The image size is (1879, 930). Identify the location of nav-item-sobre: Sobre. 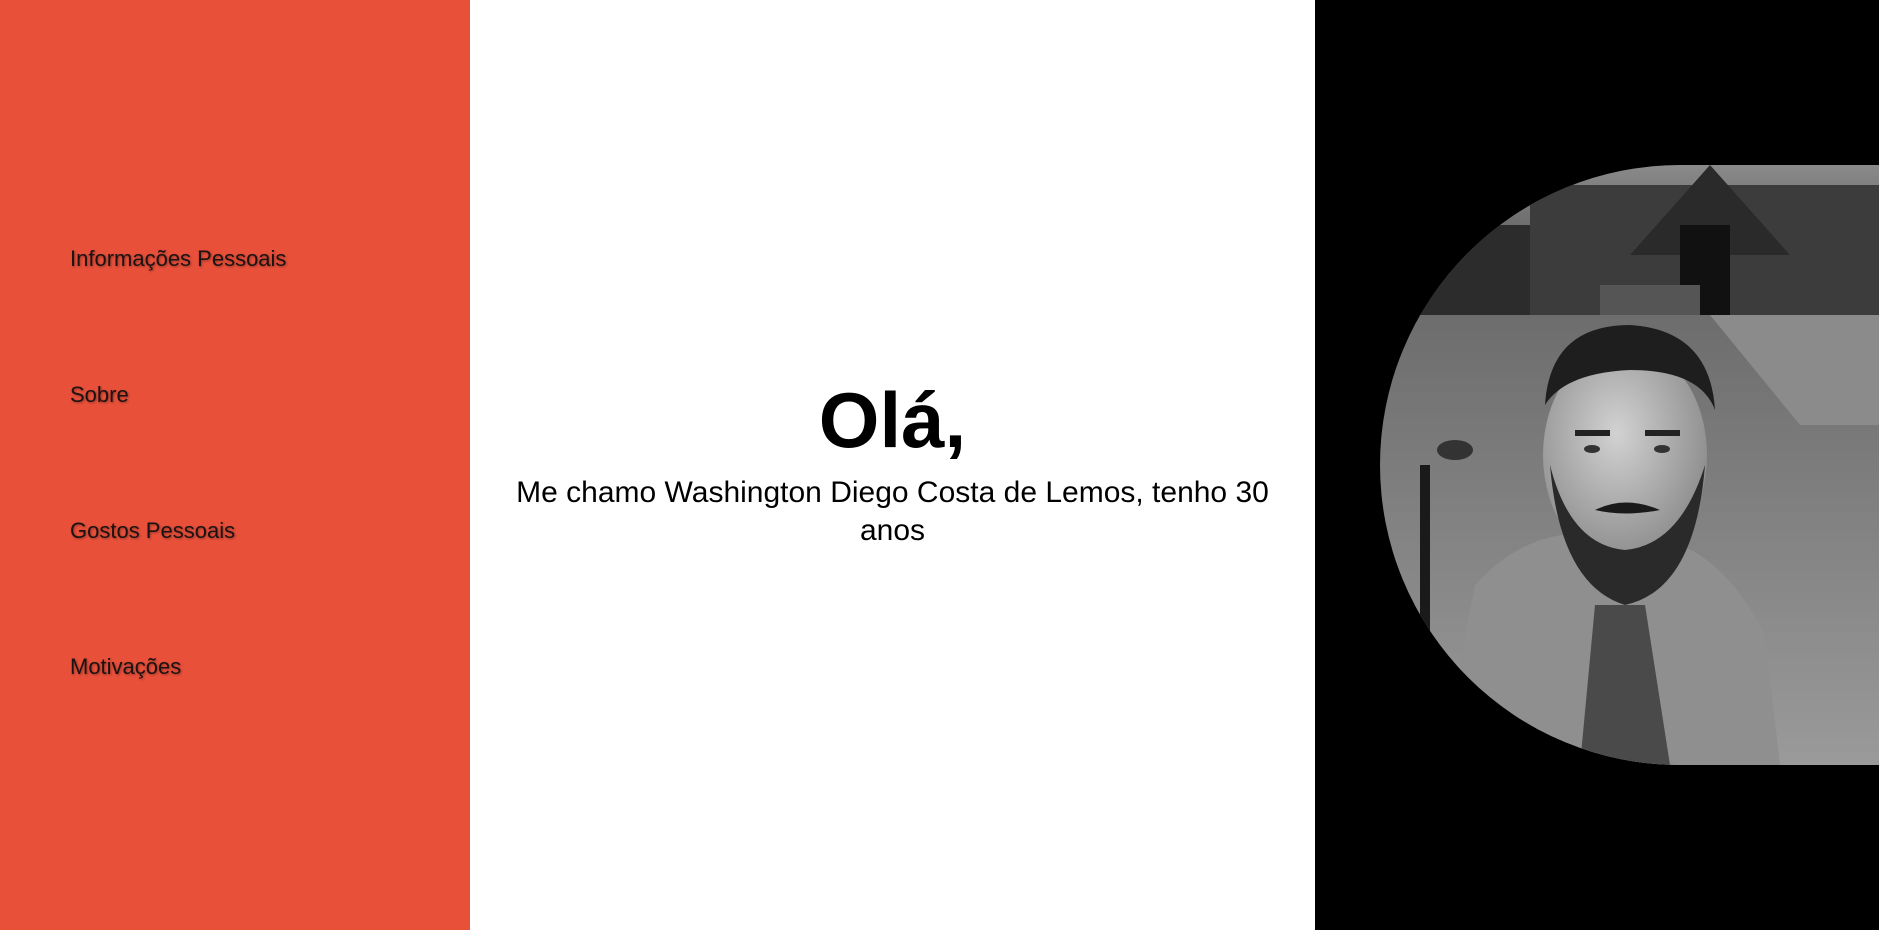
(99, 395).